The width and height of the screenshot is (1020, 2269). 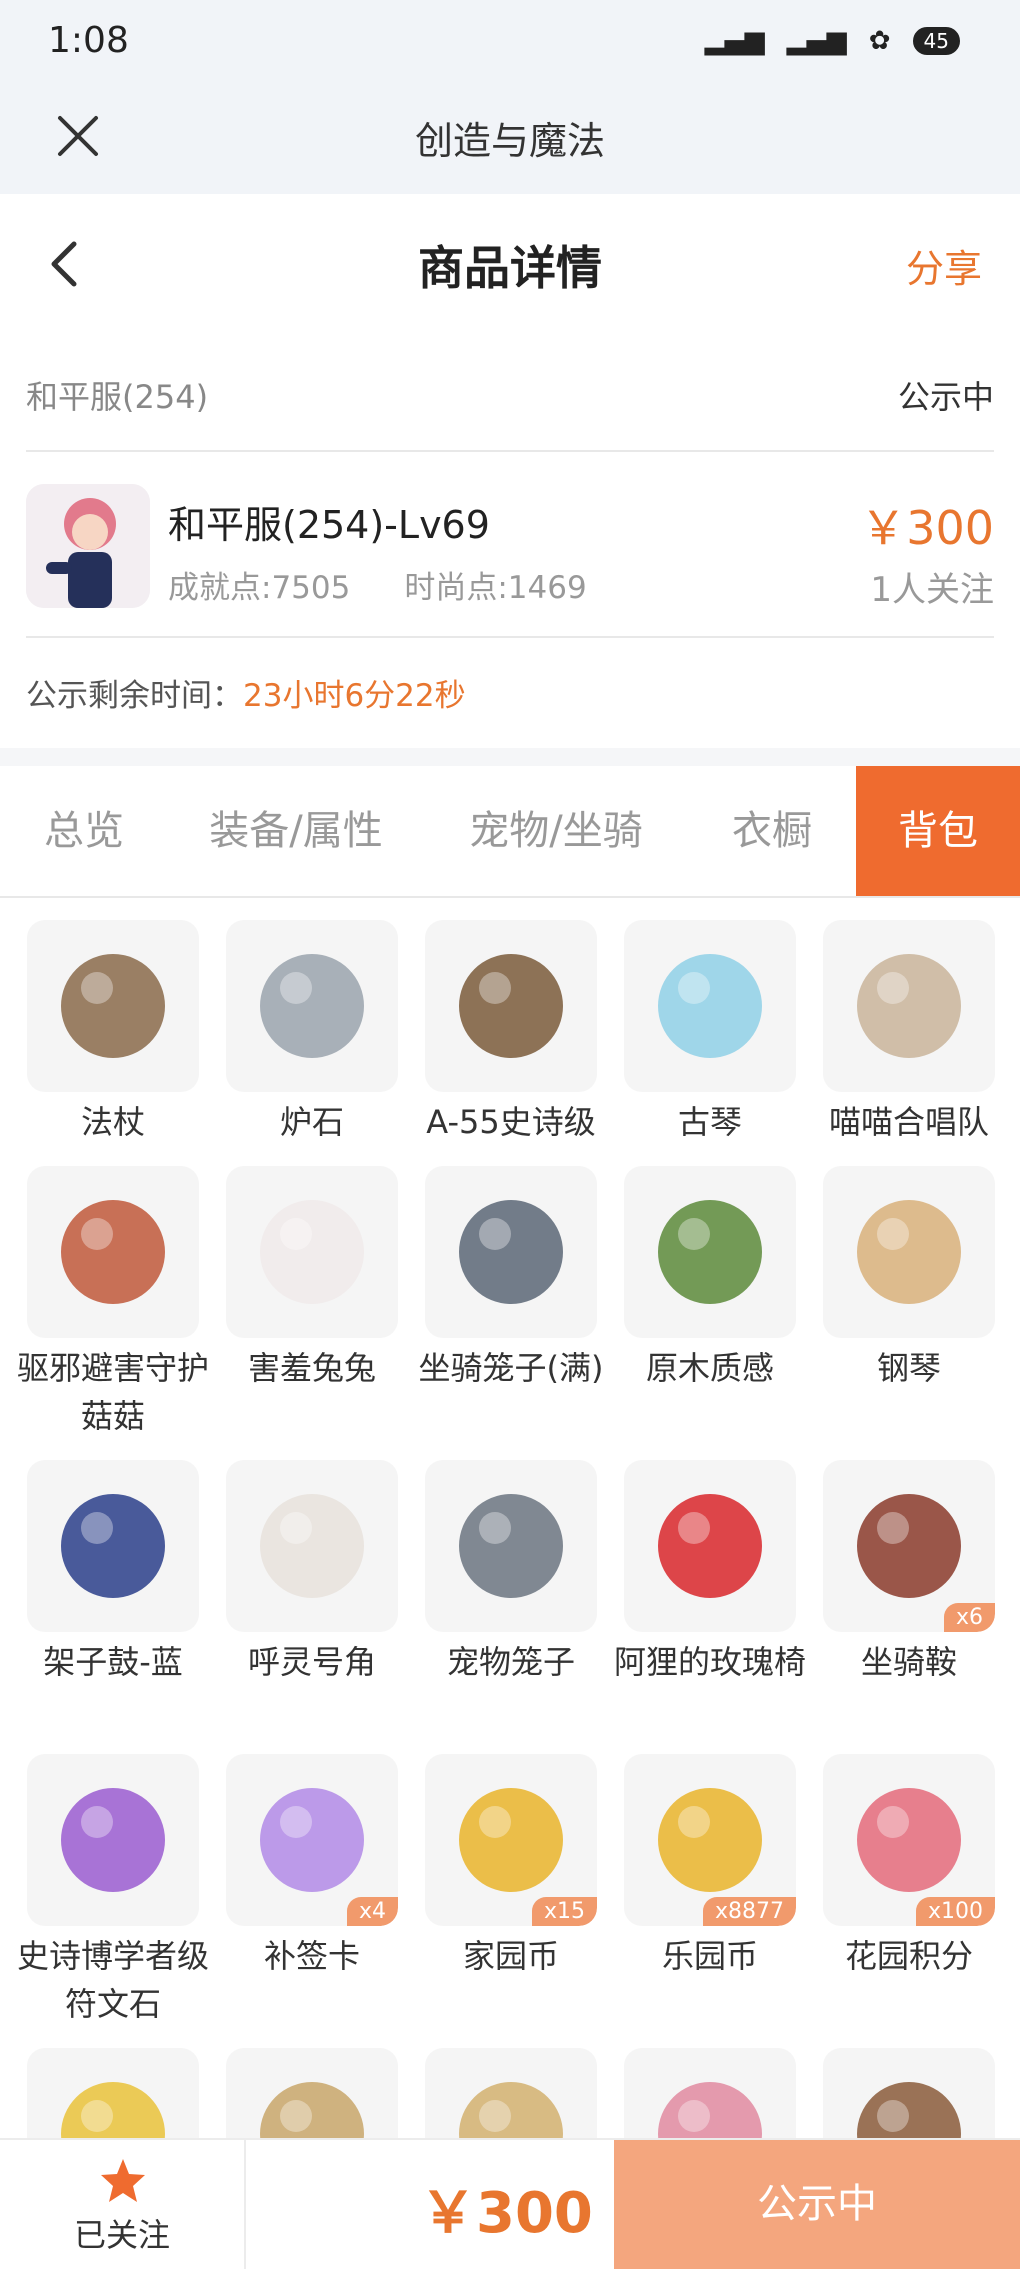 I want to click on wood-block-icon, so click(x=710, y=1252).